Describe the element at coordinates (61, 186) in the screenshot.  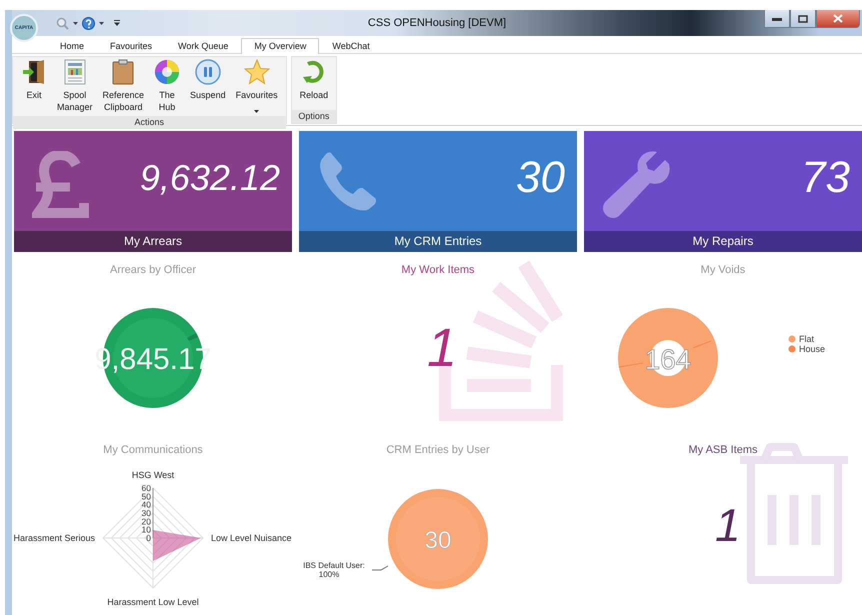
I see `pound-icon` at that location.